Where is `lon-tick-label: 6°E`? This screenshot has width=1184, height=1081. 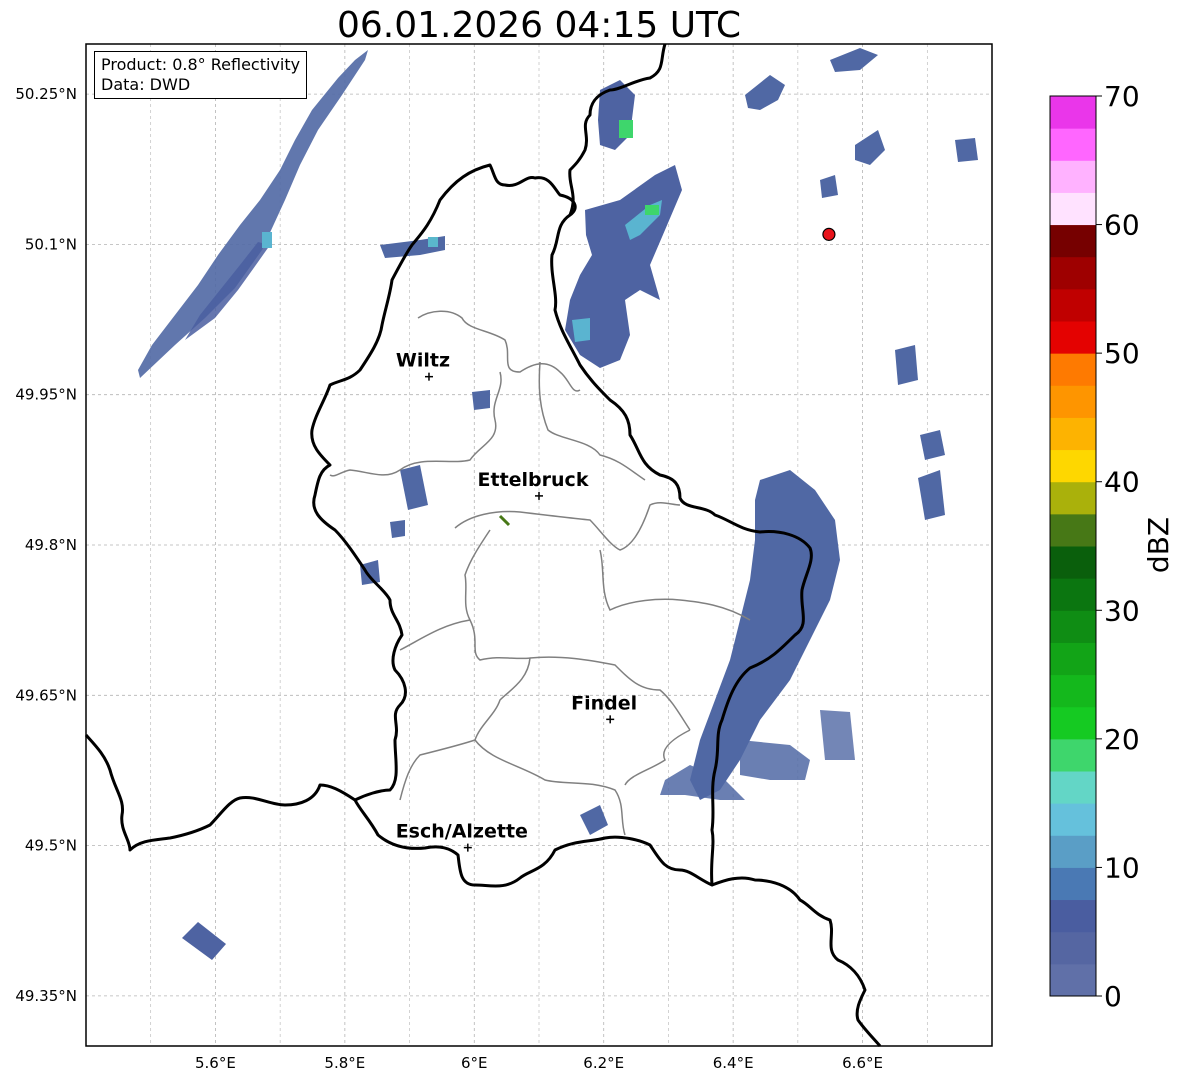
lon-tick-label: 6°E is located at coordinates (474, 1063).